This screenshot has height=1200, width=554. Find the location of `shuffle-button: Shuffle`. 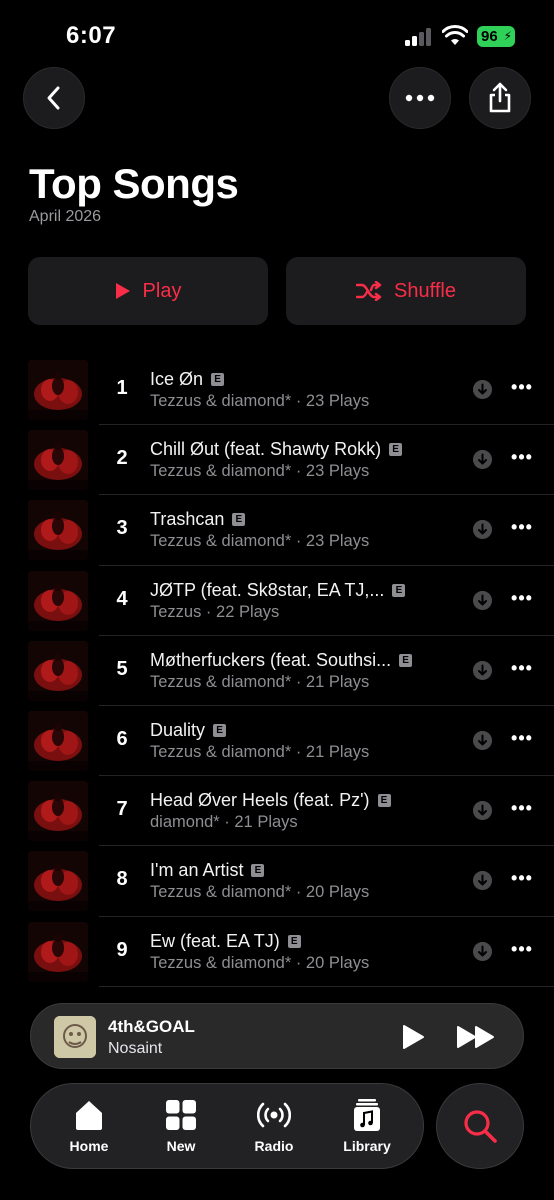

shuffle-button: Shuffle is located at coordinates (406, 291).